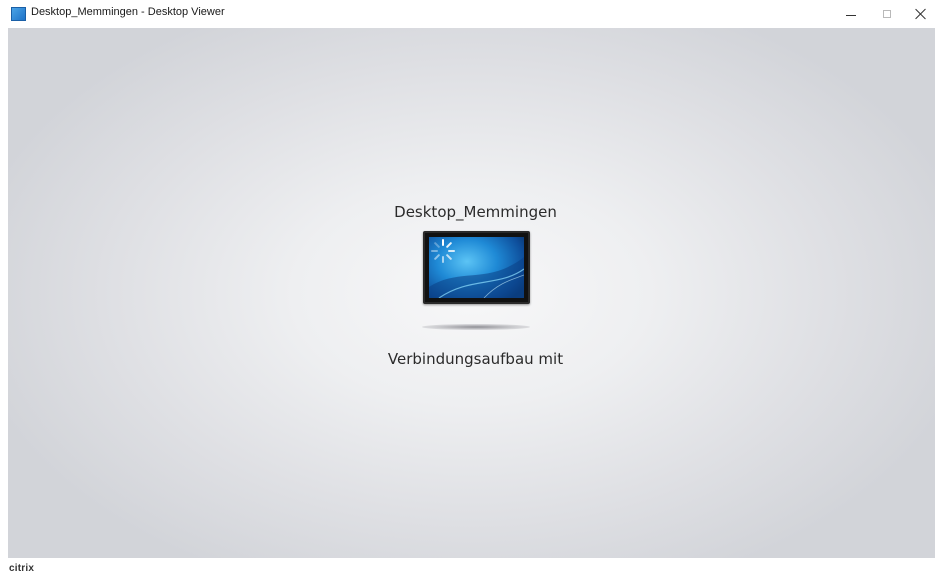 The width and height of the screenshot is (941, 579). I want to click on monitor-shadow, so click(476, 327).